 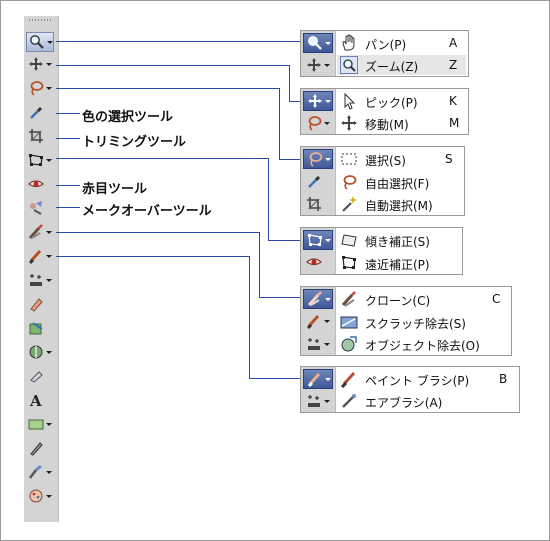 I want to click on shortcut-key: B, so click(x=503, y=379).